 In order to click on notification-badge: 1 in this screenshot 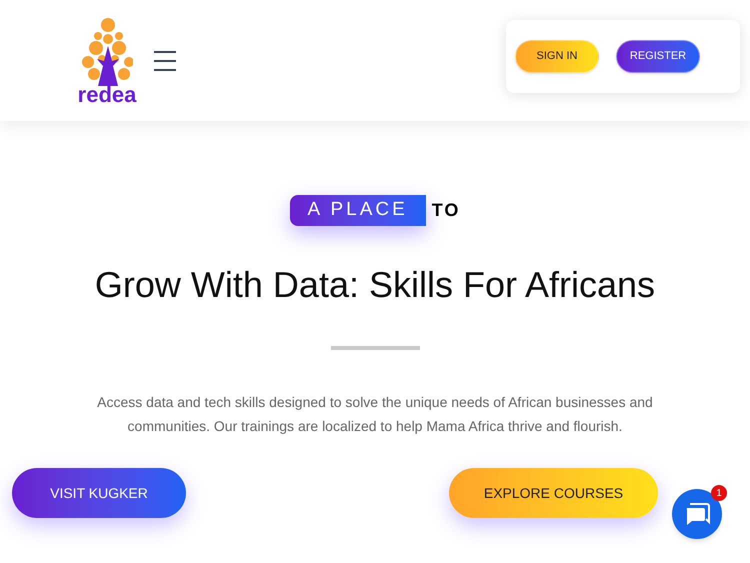, I will do `click(719, 493)`.